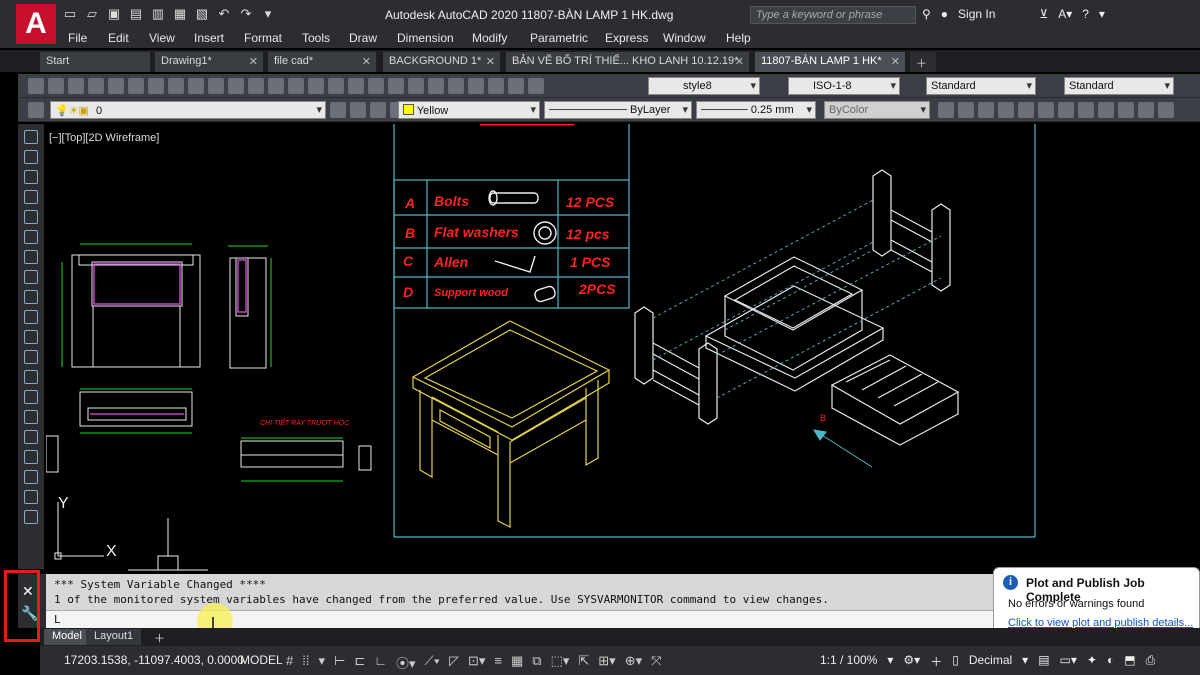  Describe the element at coordinates (154, 660) in the screenshot. I see `coordinates-readout: 17203.1538, -11097.4003, 0.0000` at that location.